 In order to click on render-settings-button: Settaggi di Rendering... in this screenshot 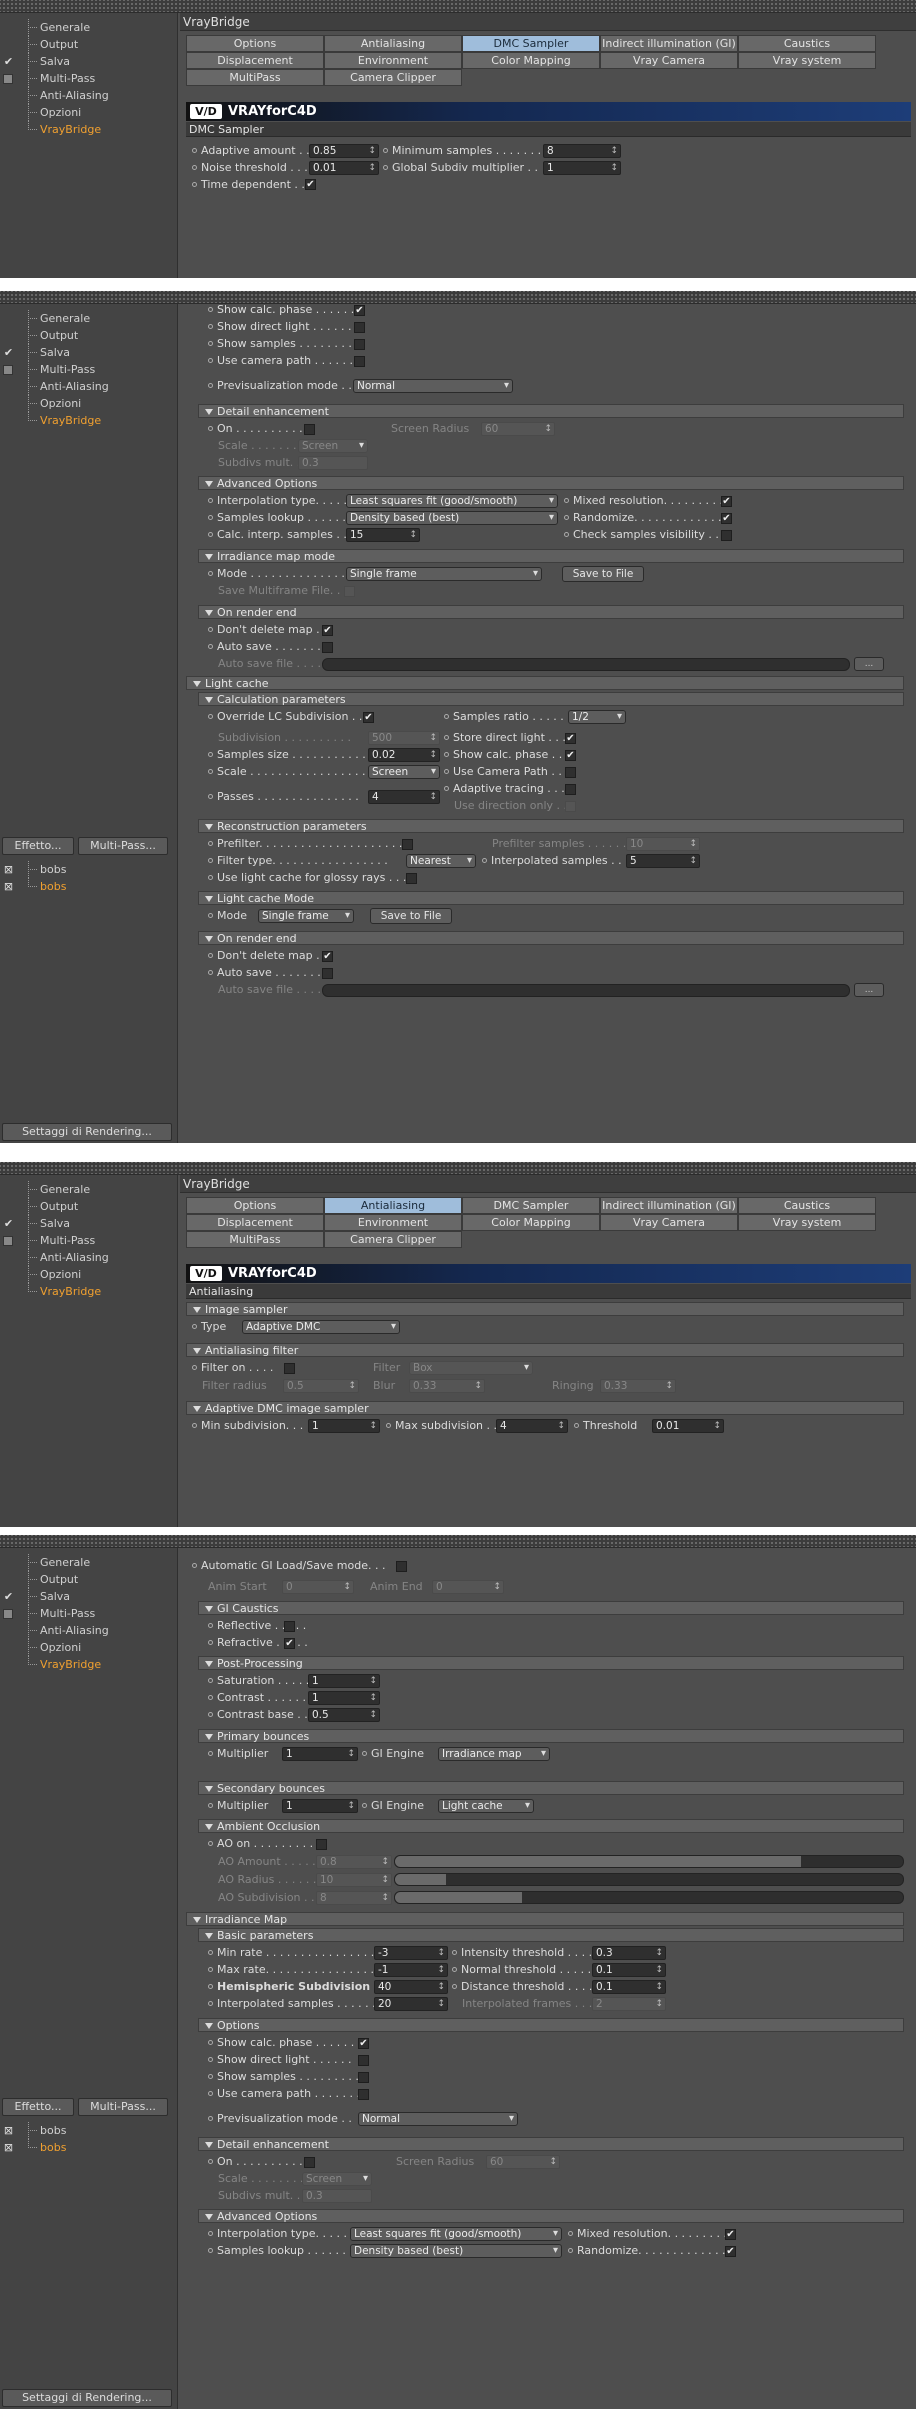, I will do `click(87, 1132)`.